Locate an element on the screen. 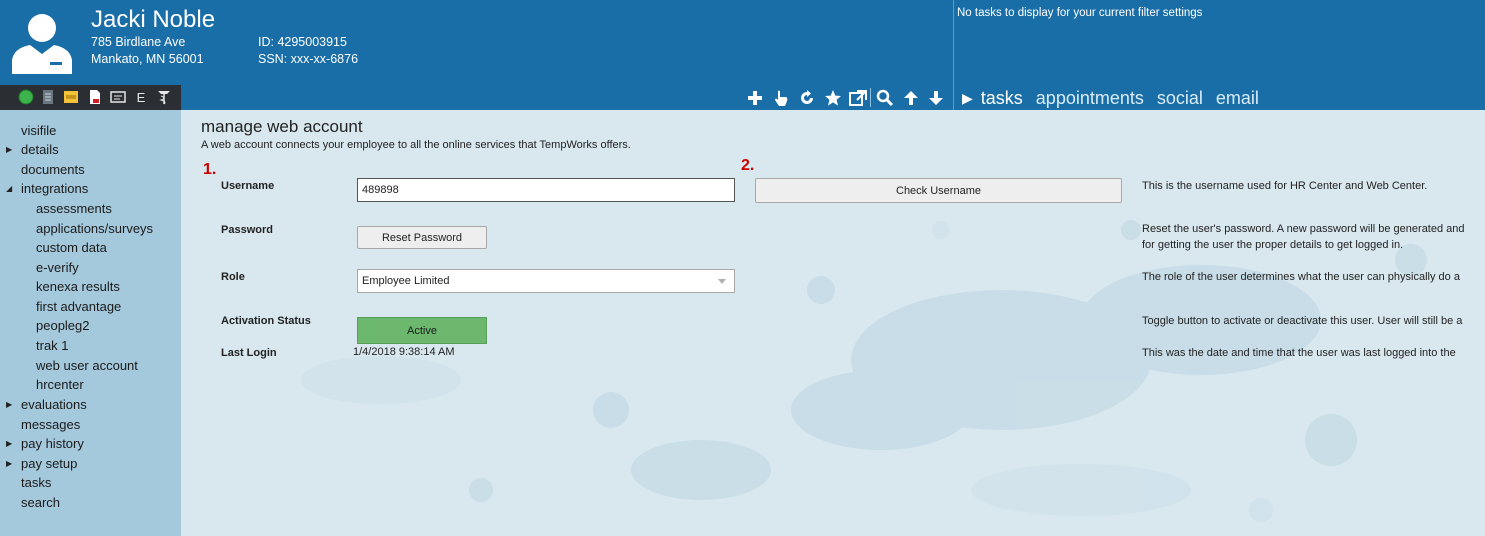 This screenshot has height=536, width=1485. sidebar-item-trak-1: trak 1 is located at coordinates (52, 345).